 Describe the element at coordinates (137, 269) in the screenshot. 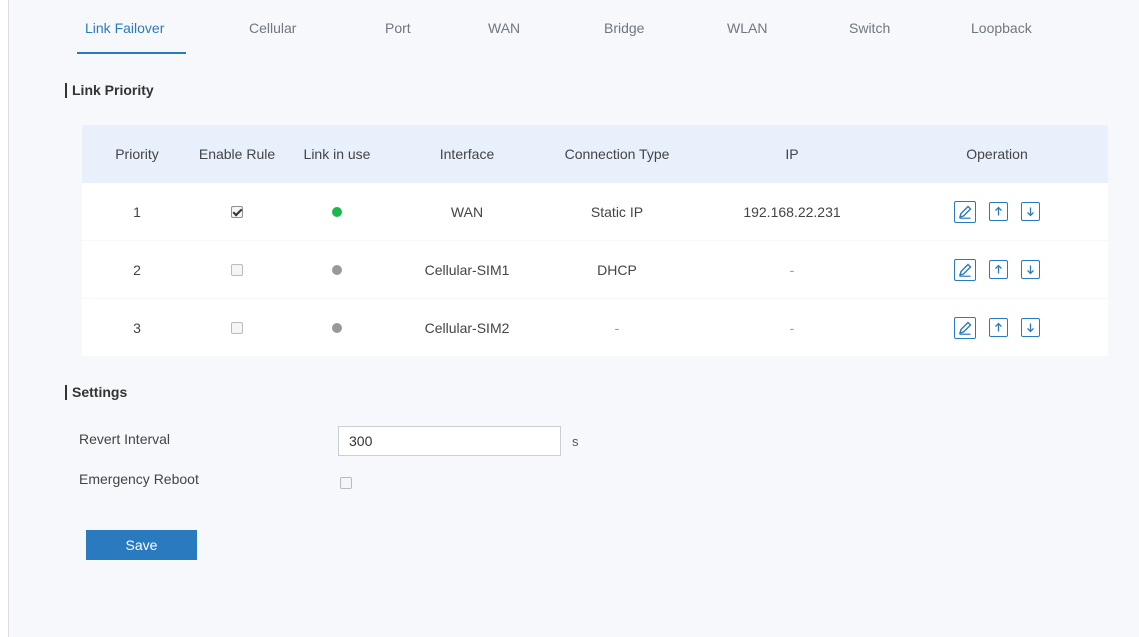

I see `priority-value: 2` at that location.